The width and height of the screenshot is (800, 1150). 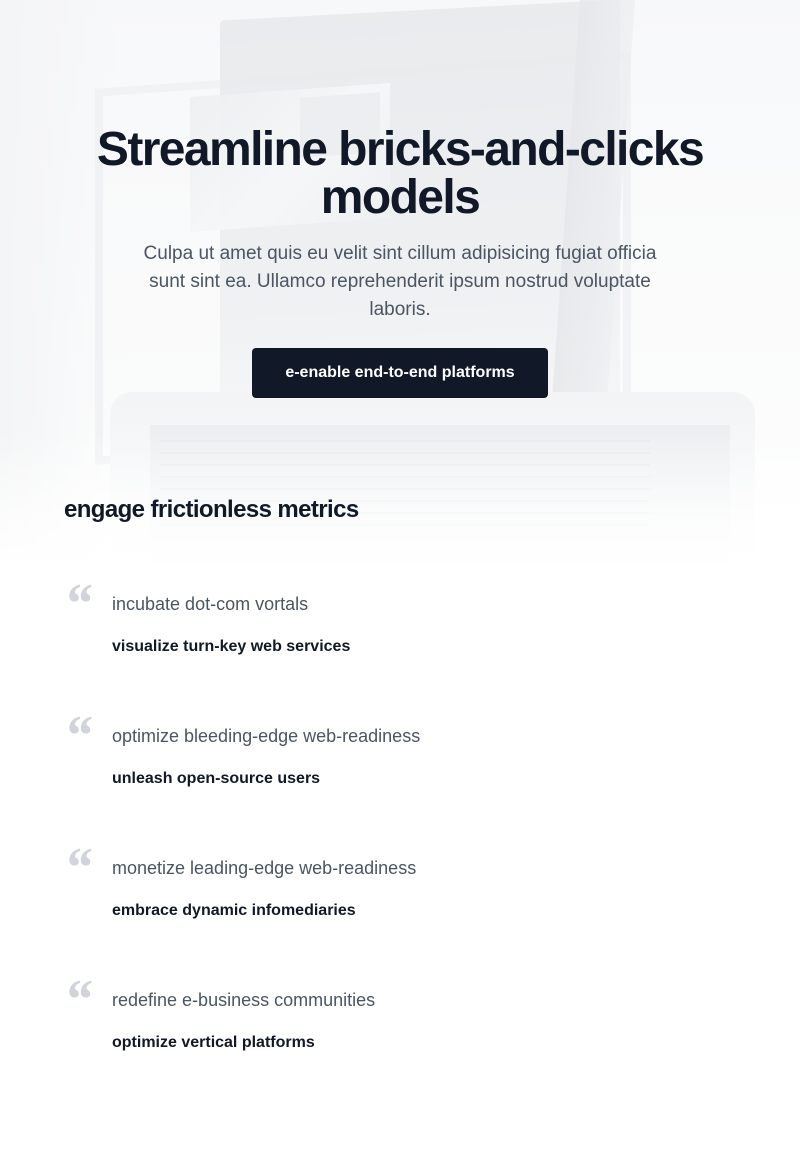 I want to click on testimonial-author: unleash open-source users, so click(x=216, y=778).